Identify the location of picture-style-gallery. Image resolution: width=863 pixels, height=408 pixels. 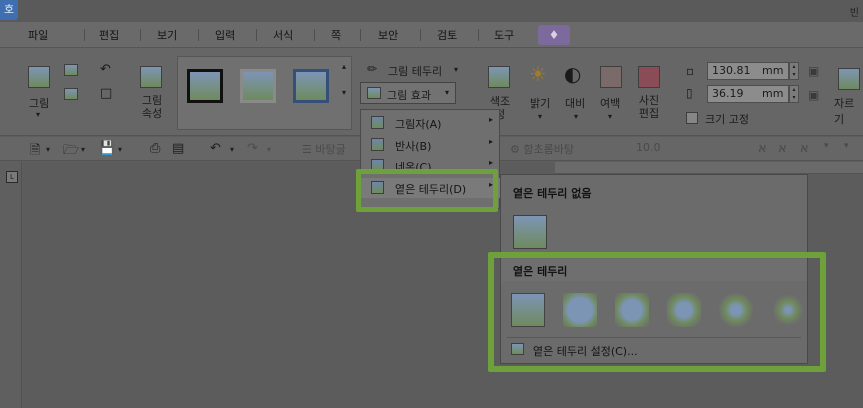
(264, 93).